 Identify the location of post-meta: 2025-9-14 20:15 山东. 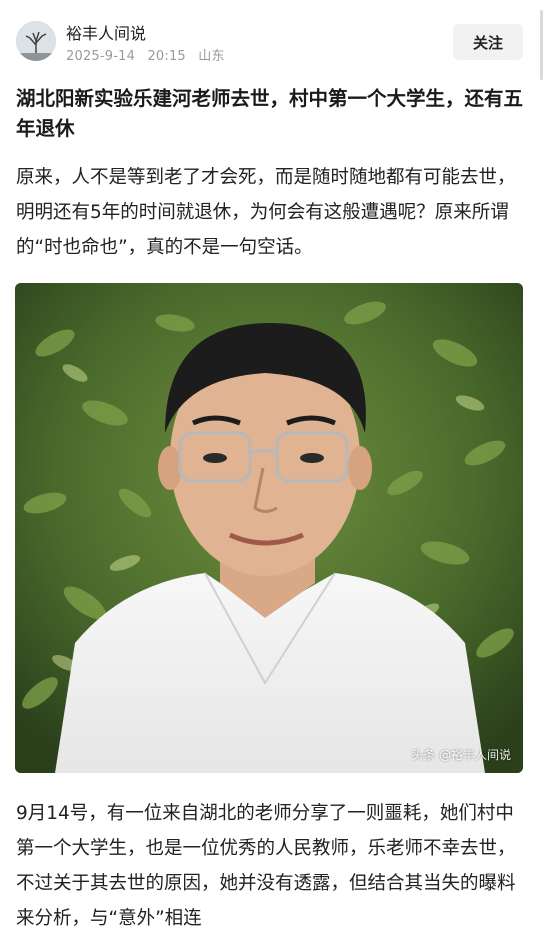
(149, 54).